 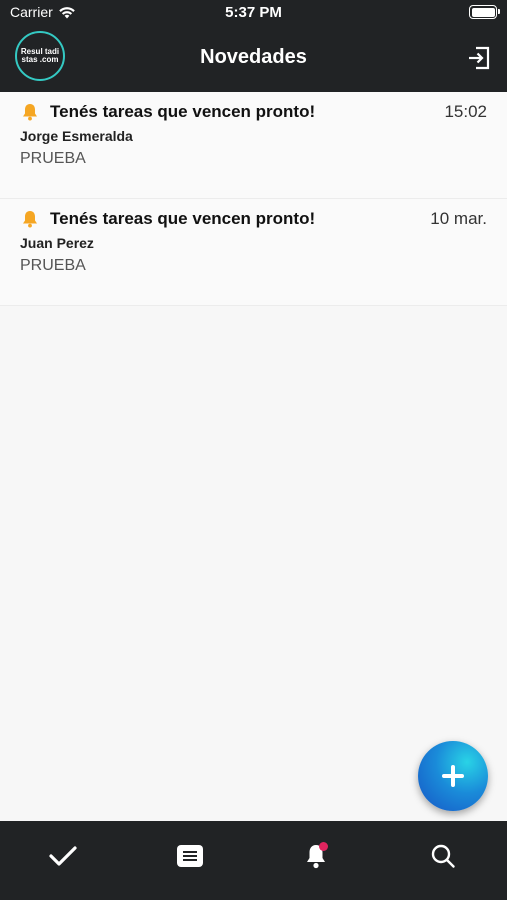 I want to click on logout-icon, so click(x=479, y=58).